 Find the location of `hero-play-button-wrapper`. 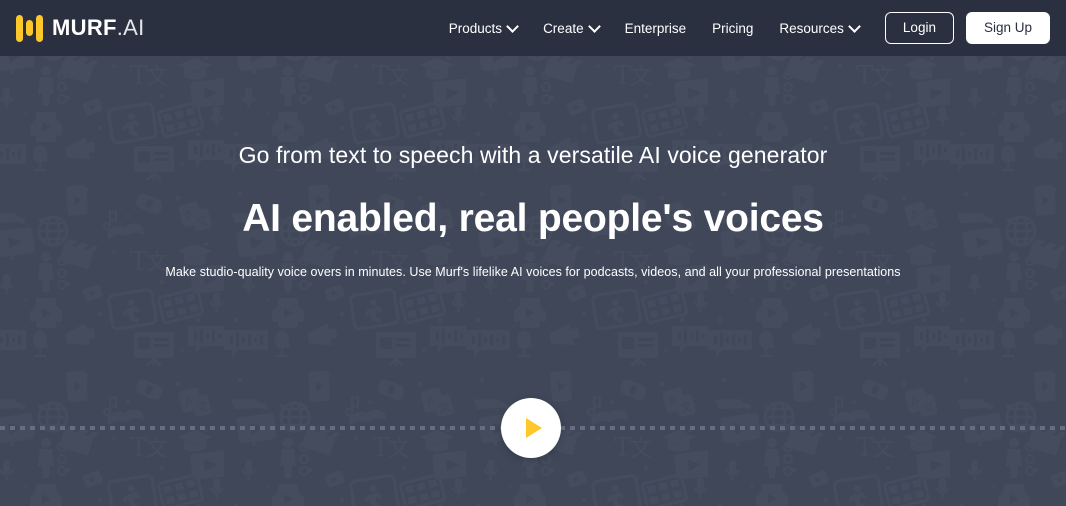

hero-play-button-wrapper is located at coordinates (531, 428).